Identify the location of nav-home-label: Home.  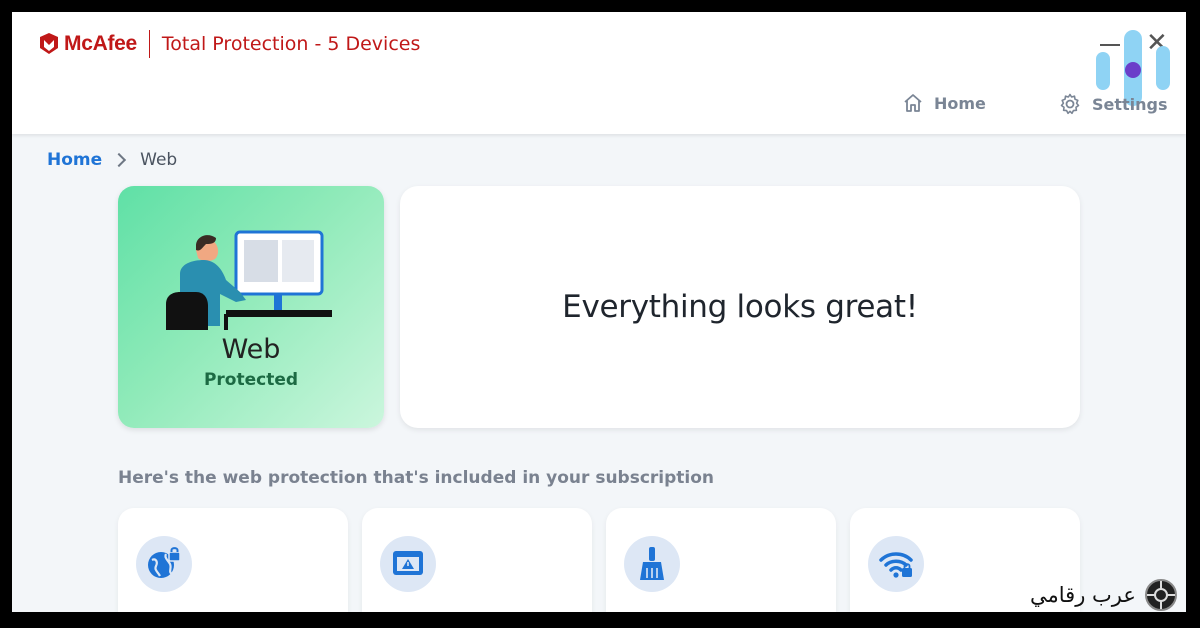
(960, 103).